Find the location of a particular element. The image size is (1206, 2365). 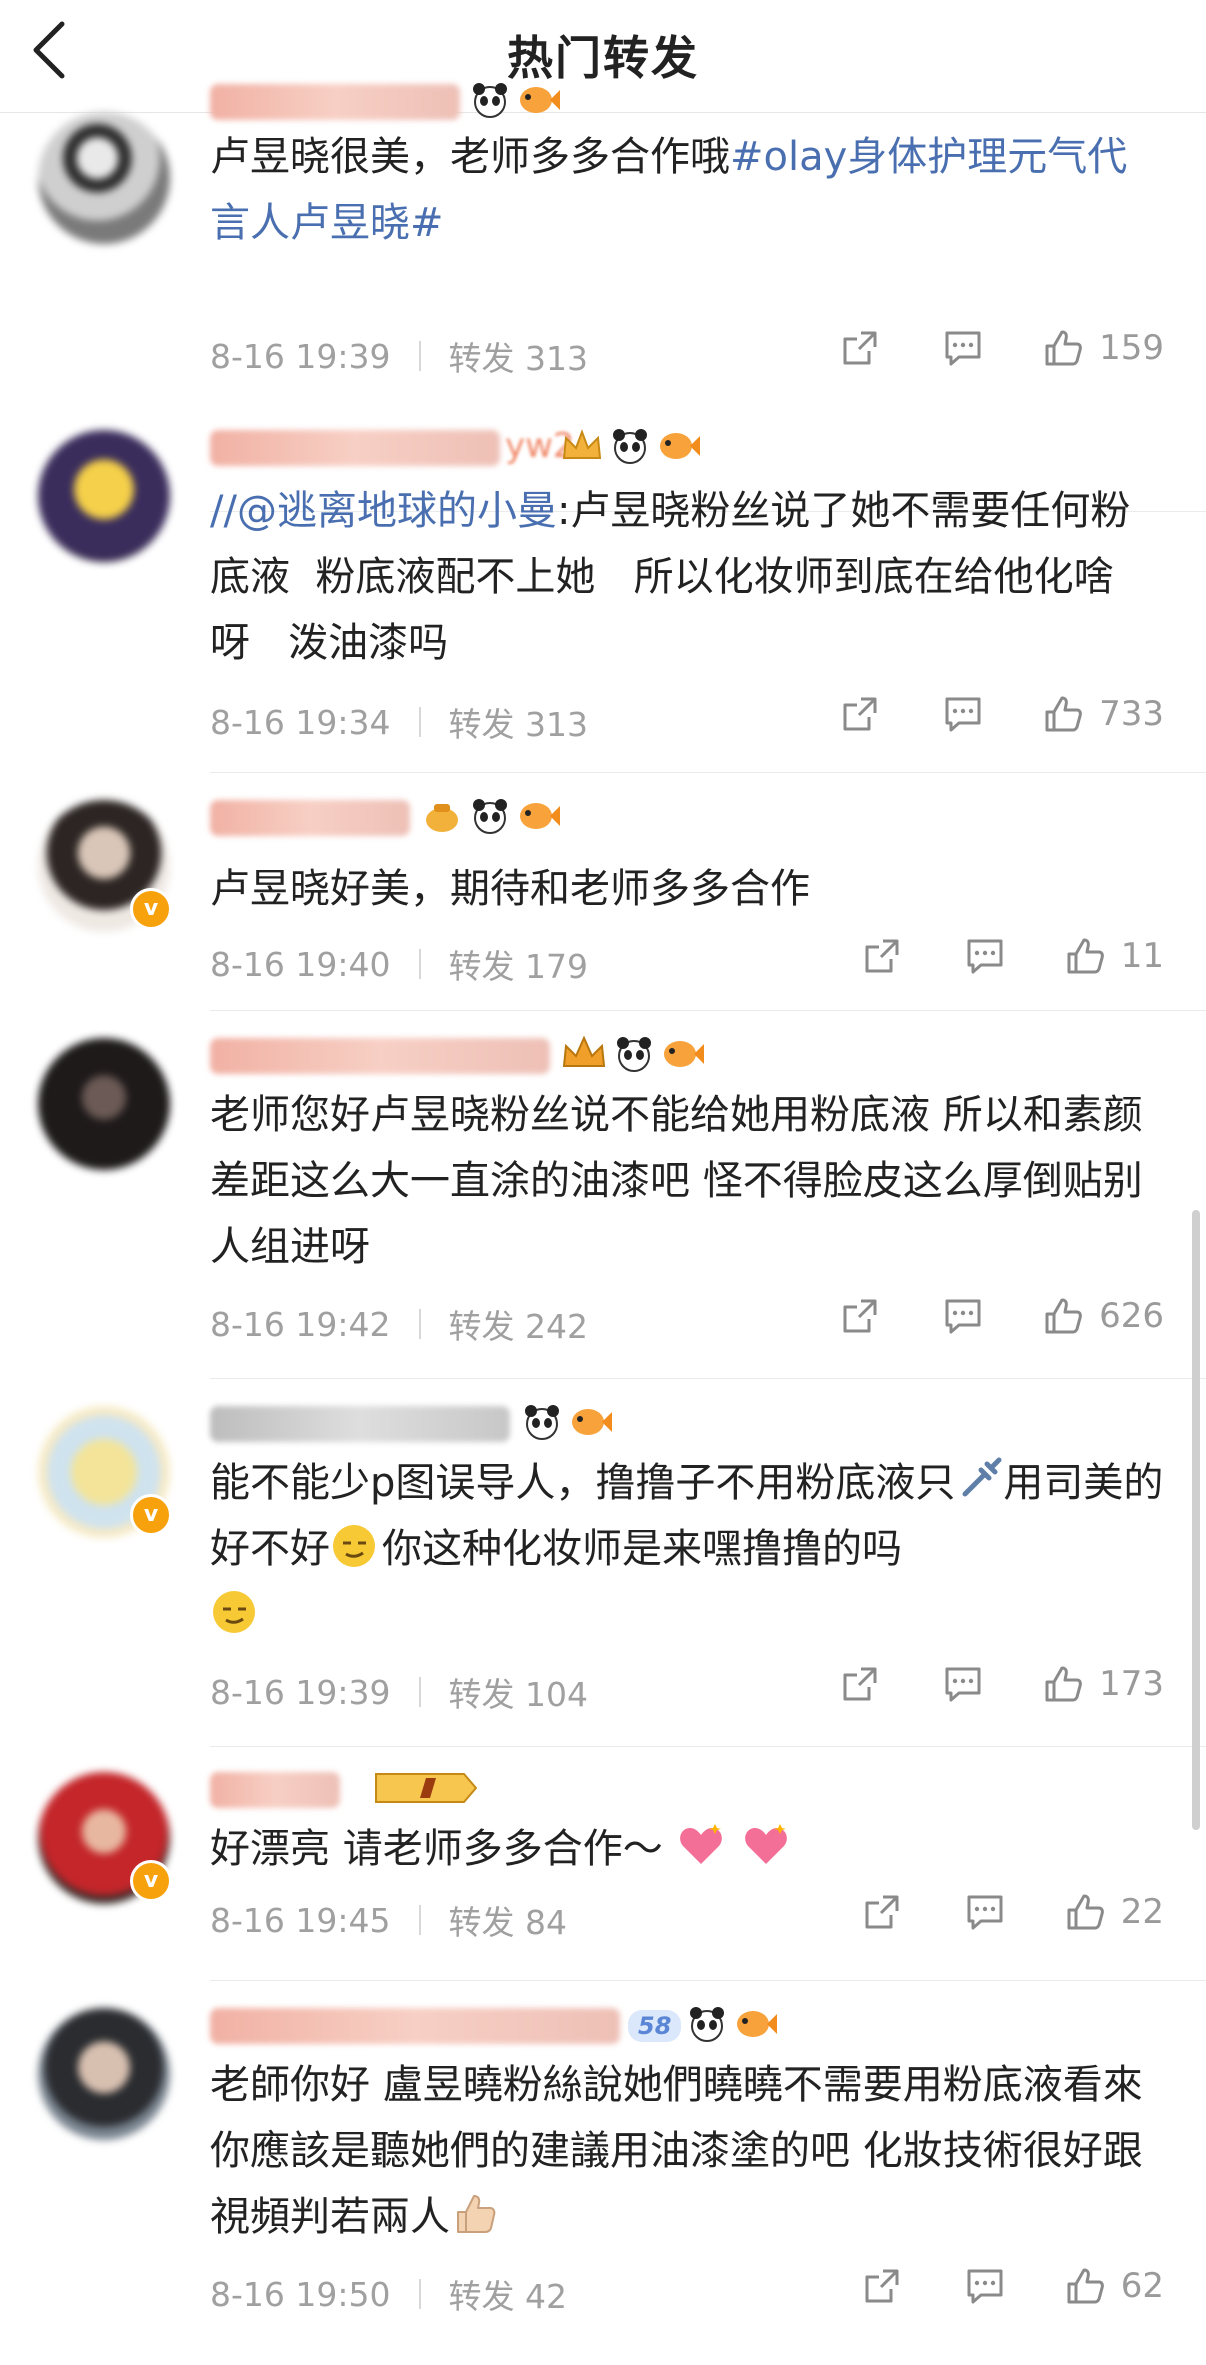

timestamp: 8-16 19:34 is located at coordinates (300, 722).